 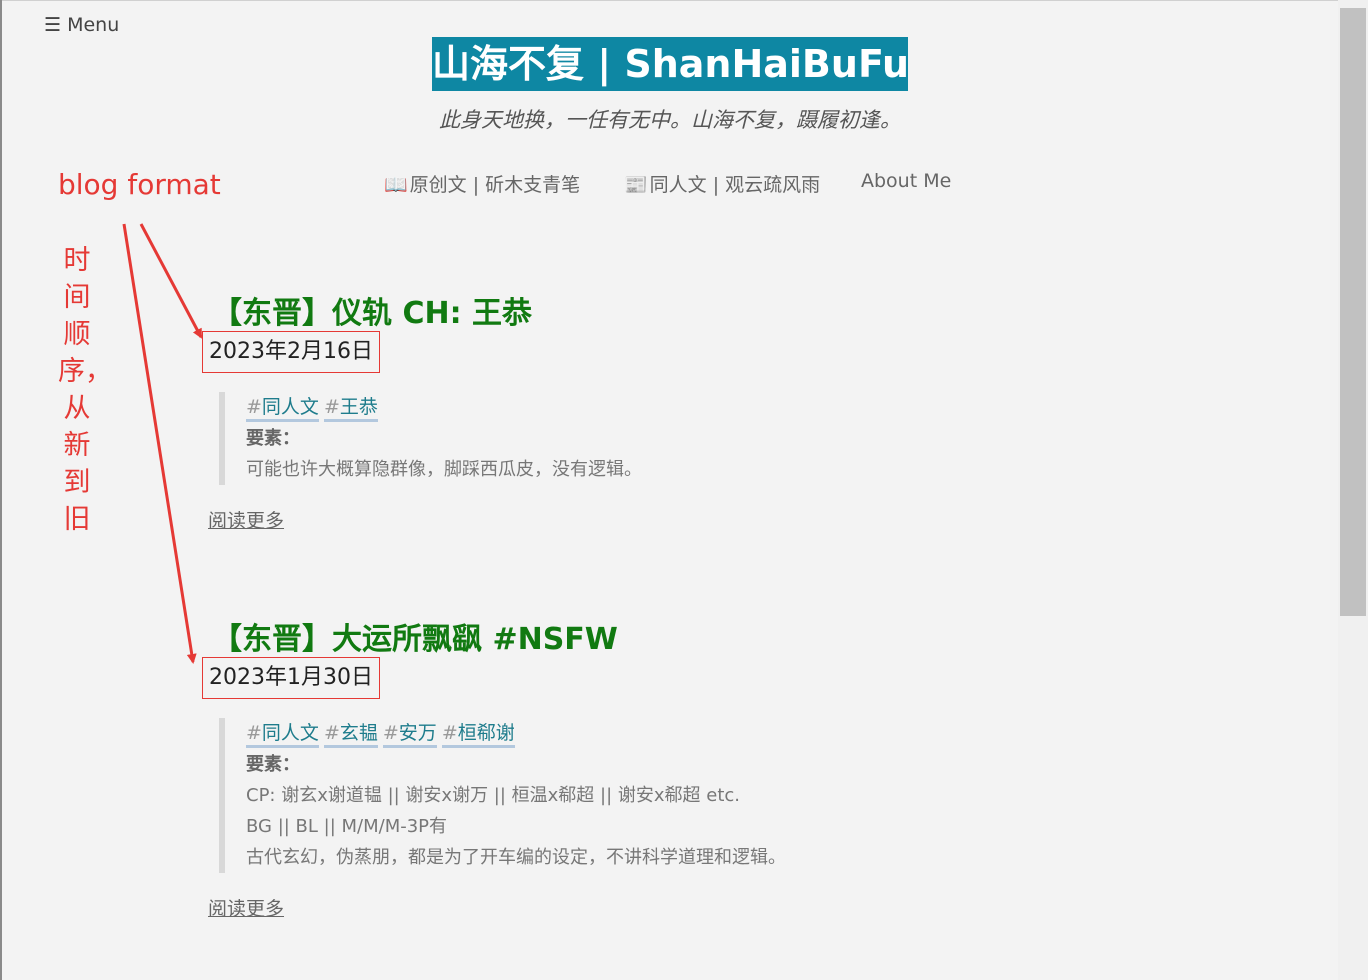 I want to click on post-title: 【东晋】仪轨 CH: 王恭, so click(x=372, y=310).